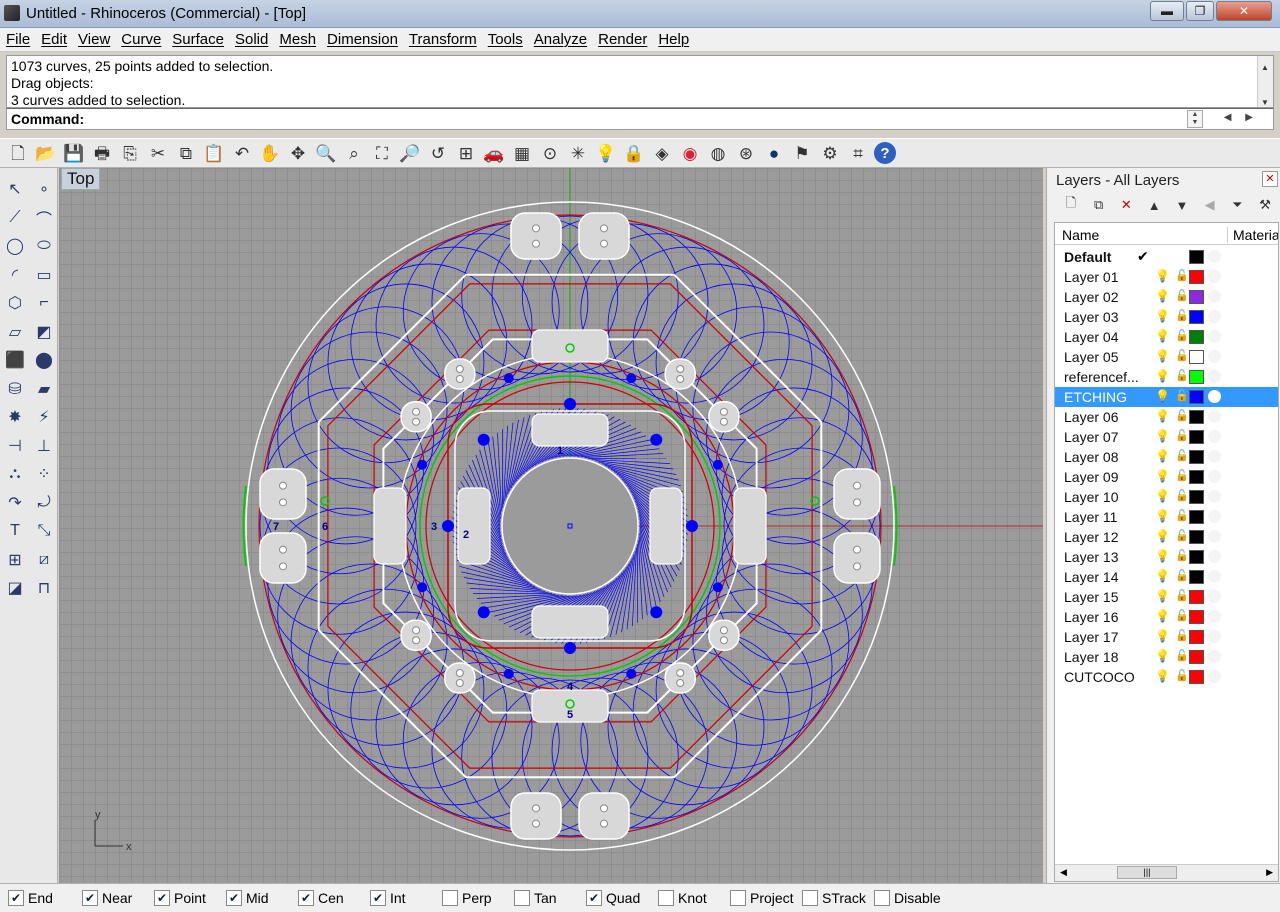 The width and height of the screenshot is (1280, 912). I want to click on layer-name: Layer 06, so click(1091, 417).